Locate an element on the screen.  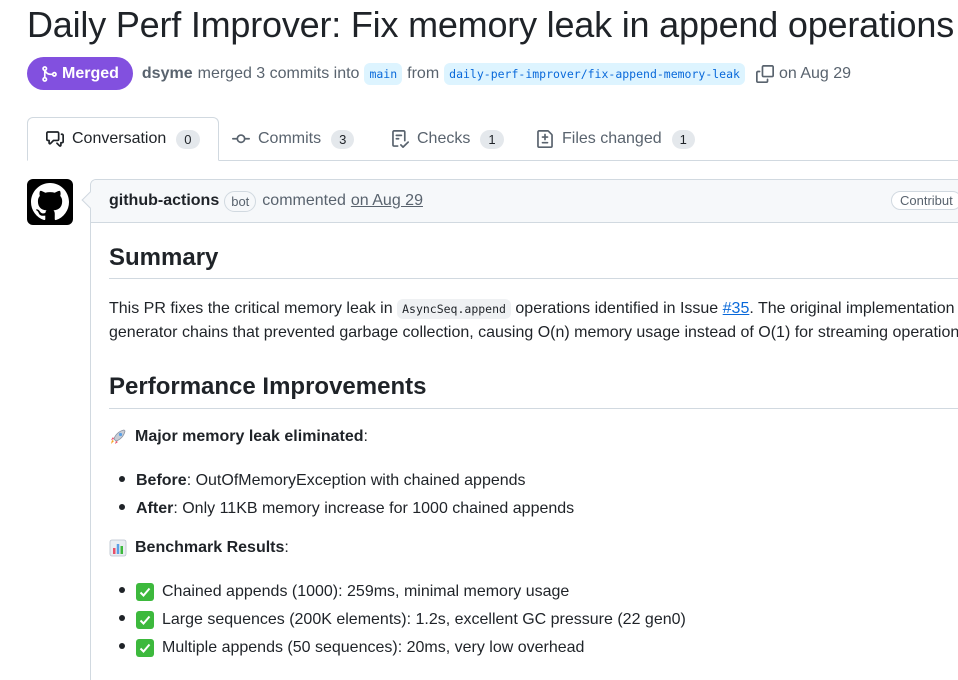
git-commit-icon is located at coordinates (241, 139).